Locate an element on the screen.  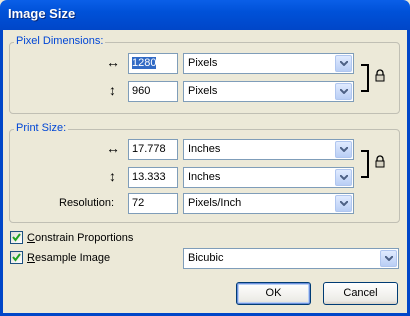
resolution-label: Resolution: is located at coordinates (87, 203).